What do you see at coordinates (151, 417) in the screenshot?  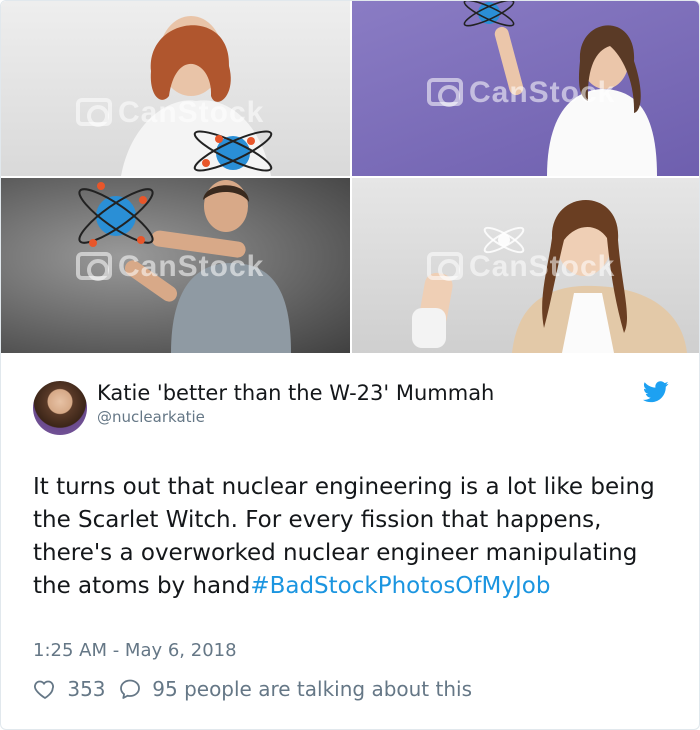 I see `author-handle: @nuclearkatie` at bounding box center [151, 417].